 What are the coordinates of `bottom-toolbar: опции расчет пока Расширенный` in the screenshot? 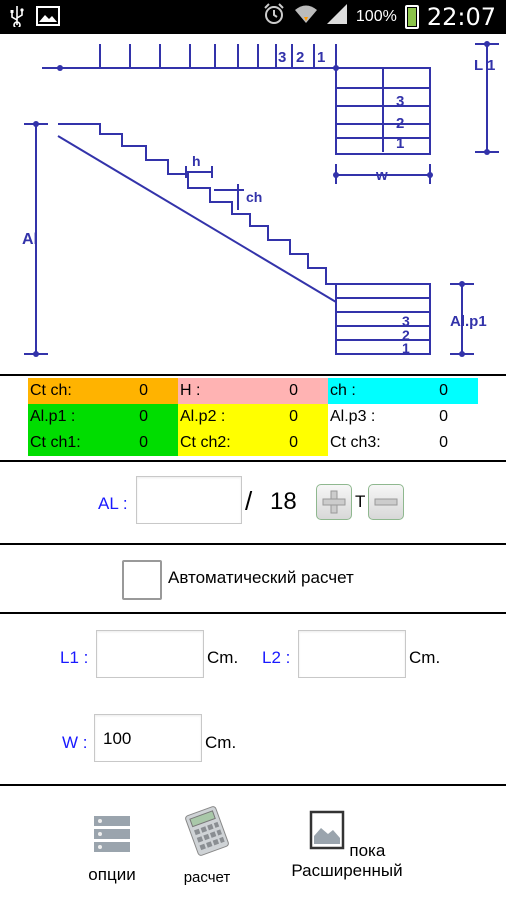 It's located at (253, 842).